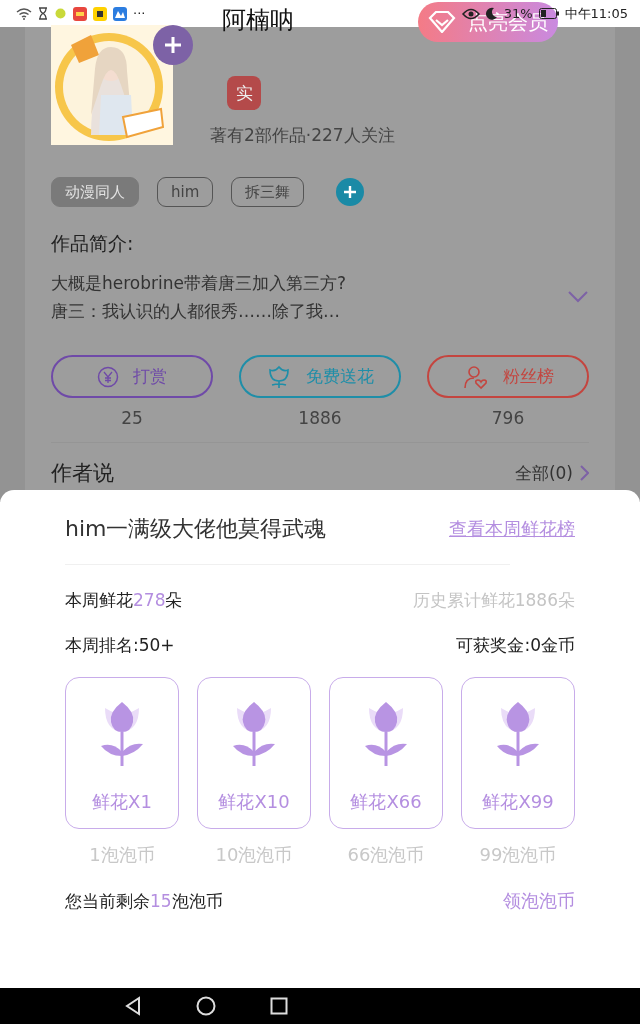  I want to click on action-button: 免费送花, so click(320, 376).